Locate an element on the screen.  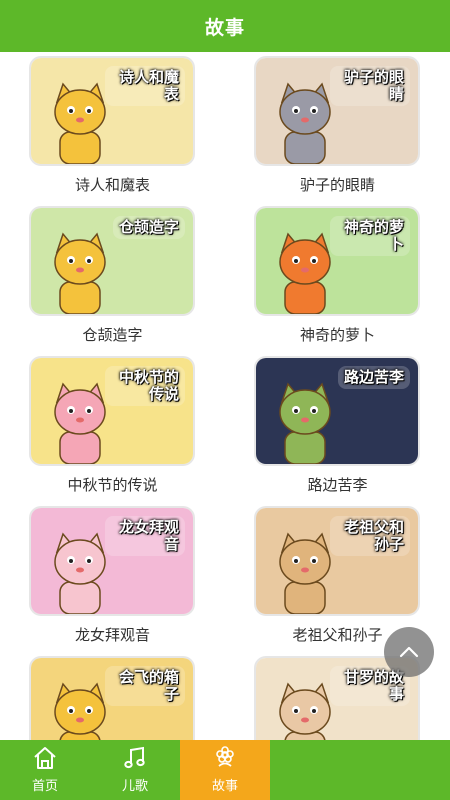
bottom-tab-bar: 首页 儿歌 故事 is located at coordinates (225, 770).